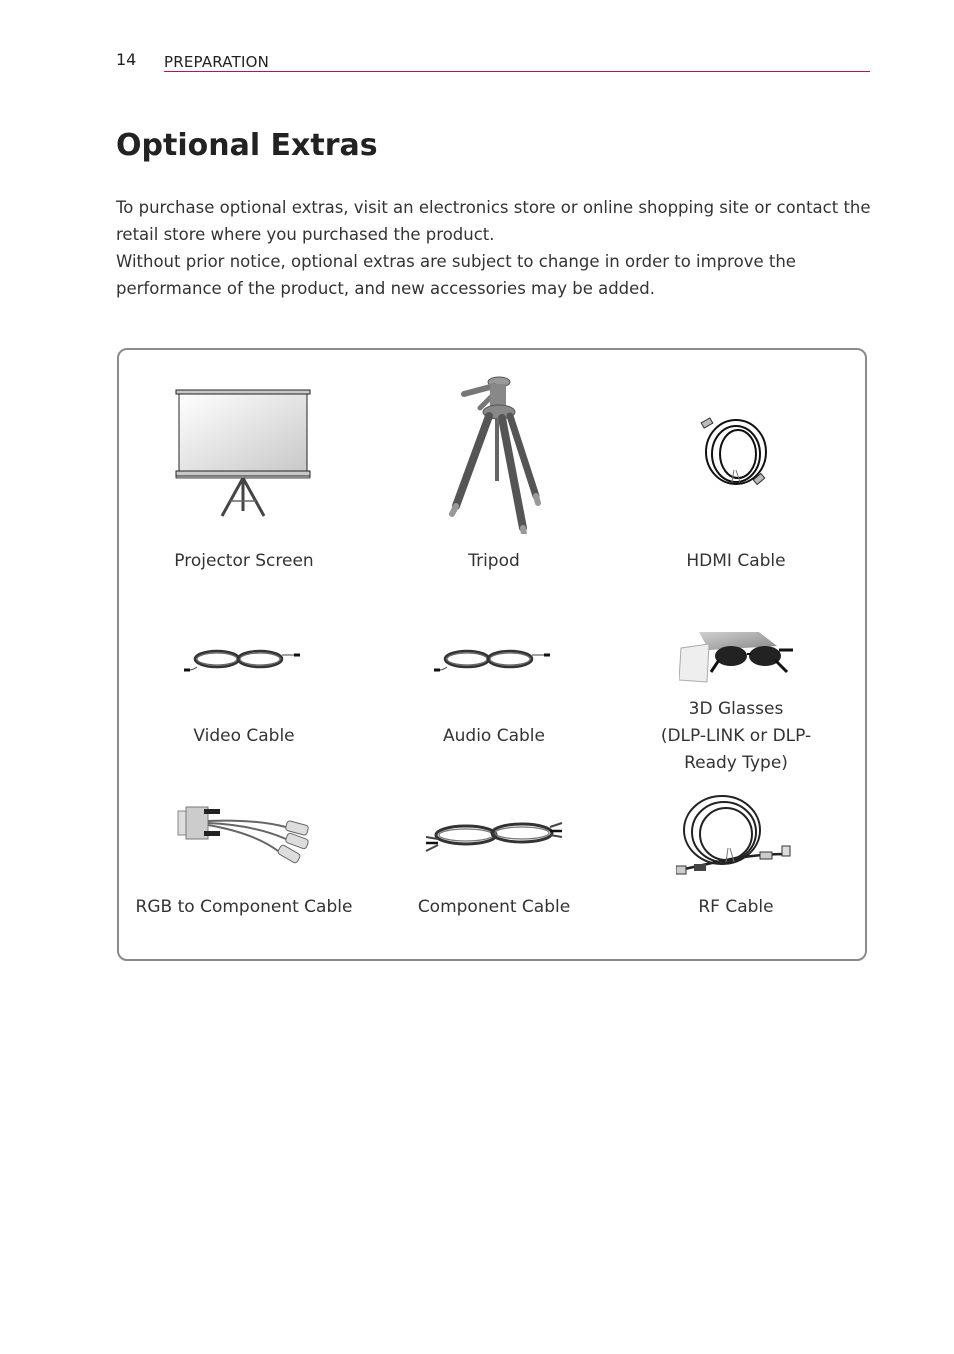 Image resolution: width=954 pixels, height=1354 pixels. What do you see at coordinates (243, 453) in the screenshot?
I see `projector-screen-icon` at bounding box center [243, 453].